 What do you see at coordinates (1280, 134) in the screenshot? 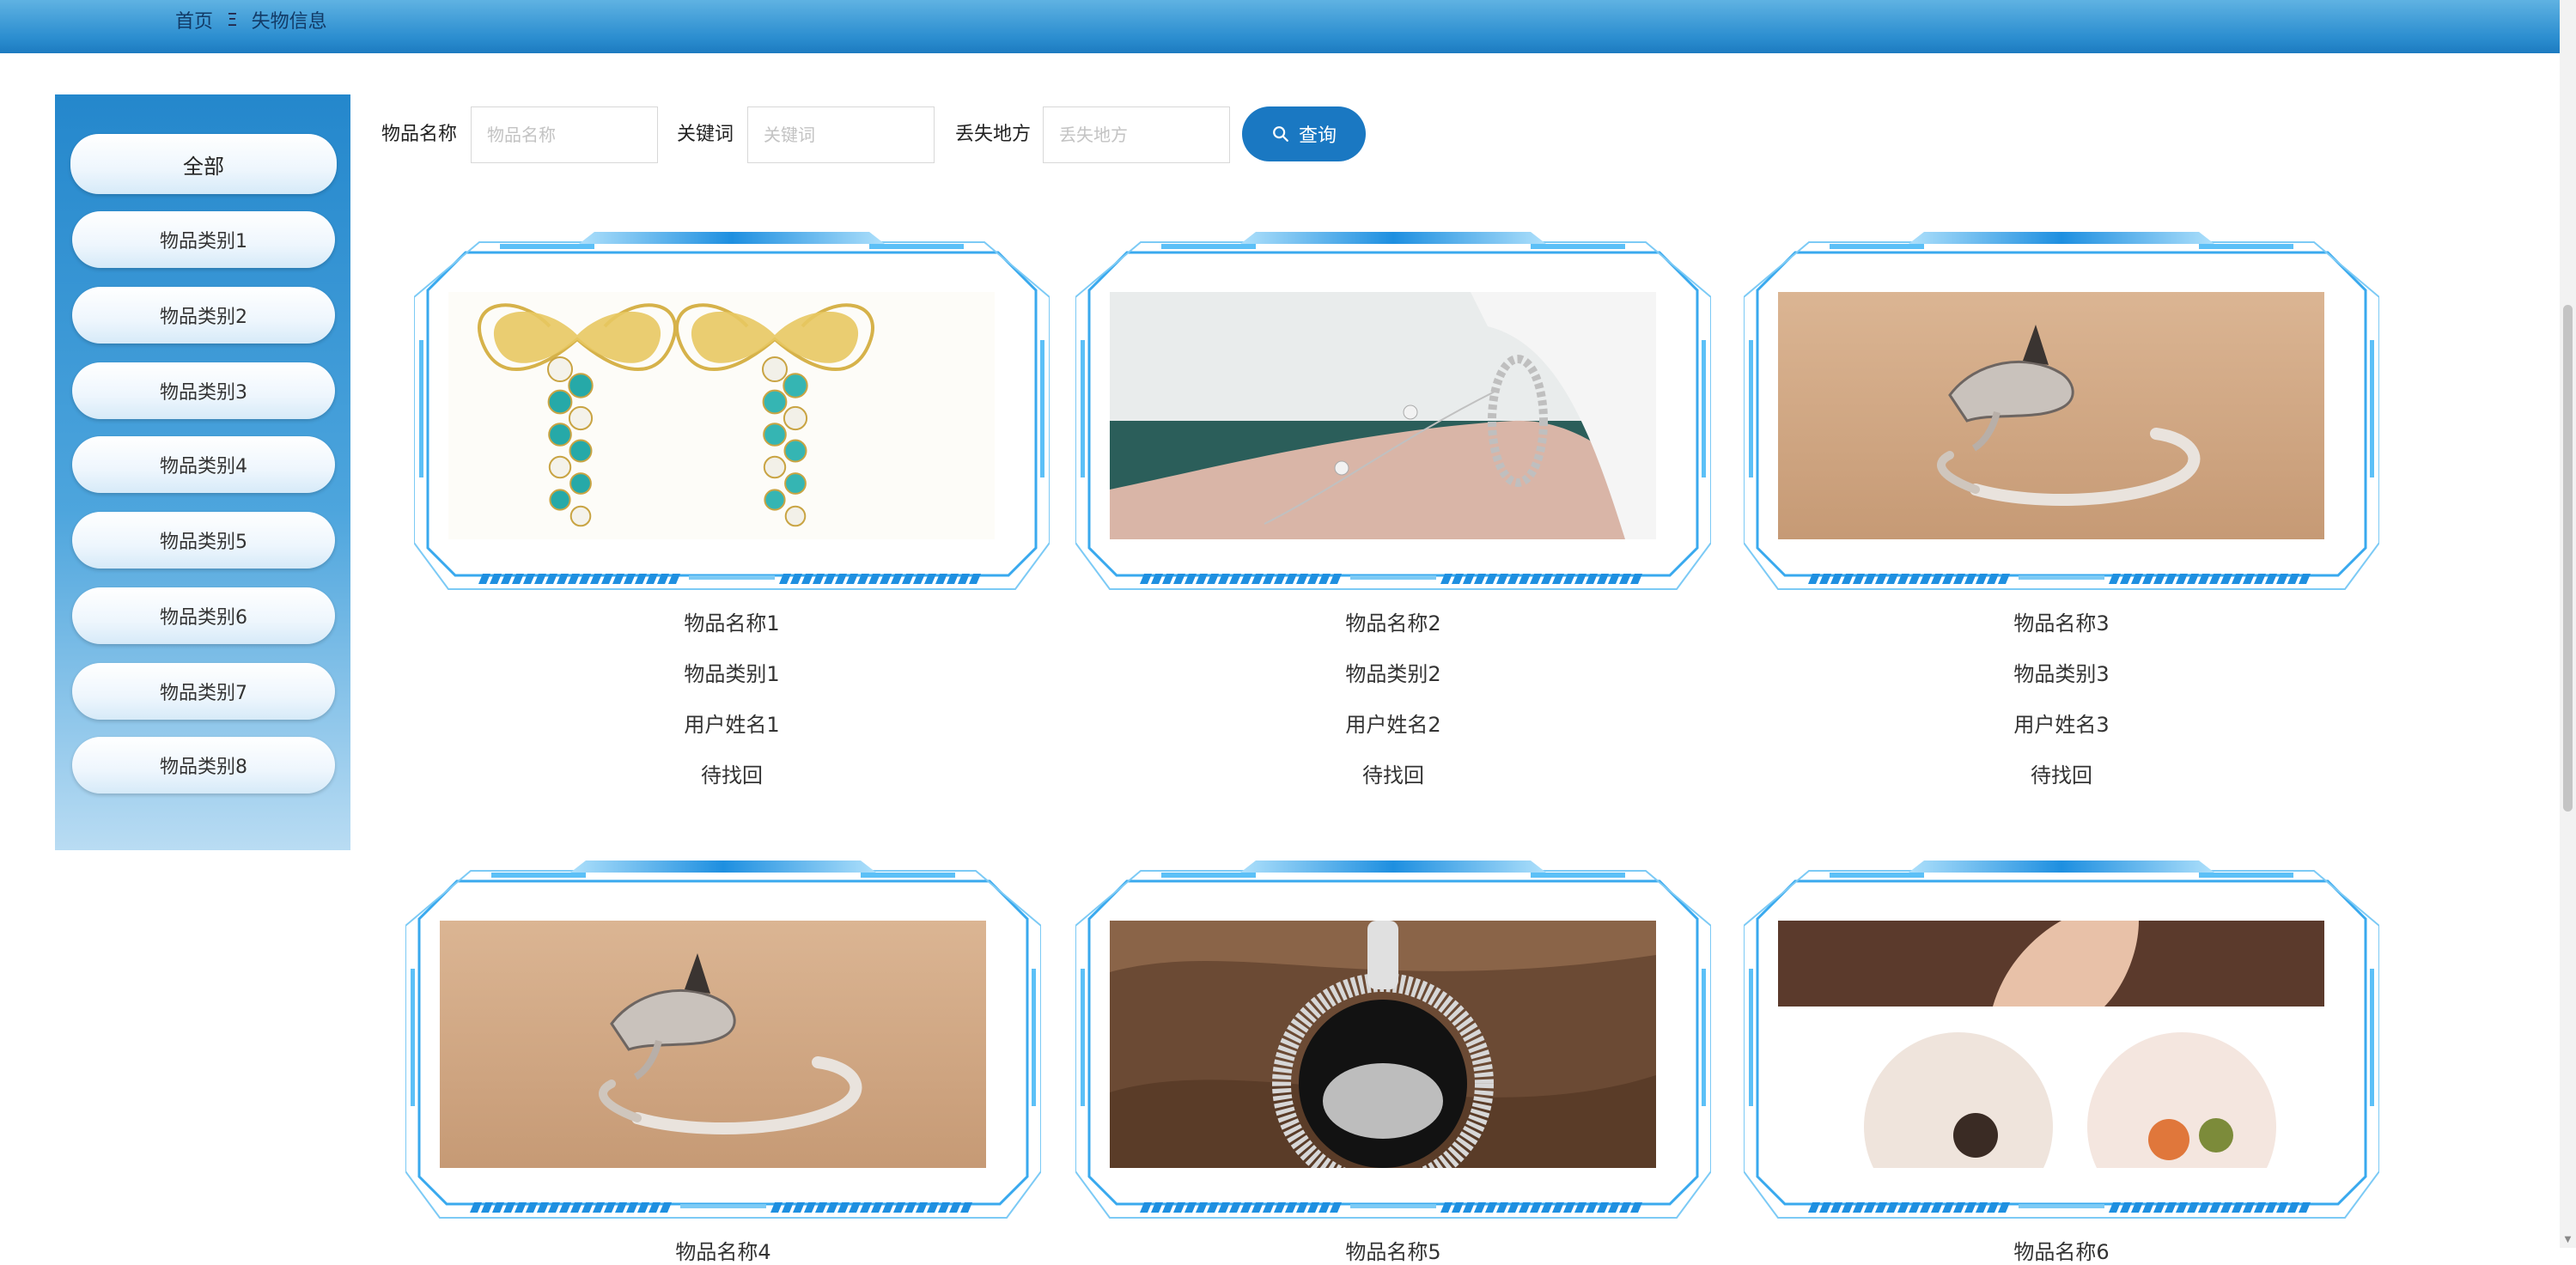
I see `search-icon` at bounding box center [1280, 134].